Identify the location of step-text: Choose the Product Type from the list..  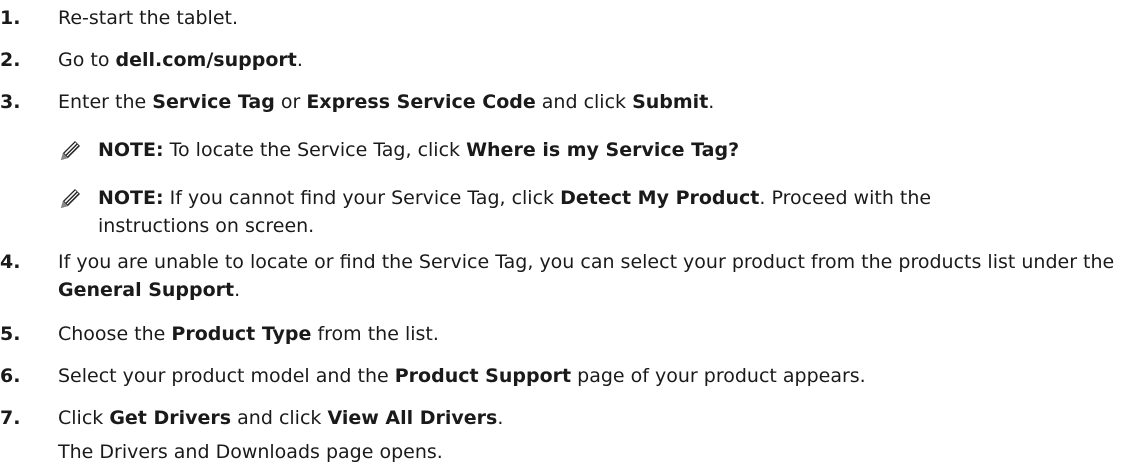
(248, 334).